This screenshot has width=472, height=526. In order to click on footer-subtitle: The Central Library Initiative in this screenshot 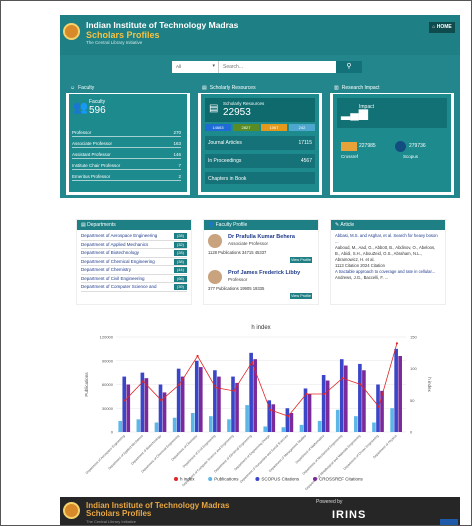, I will do `click(111, 521)`.